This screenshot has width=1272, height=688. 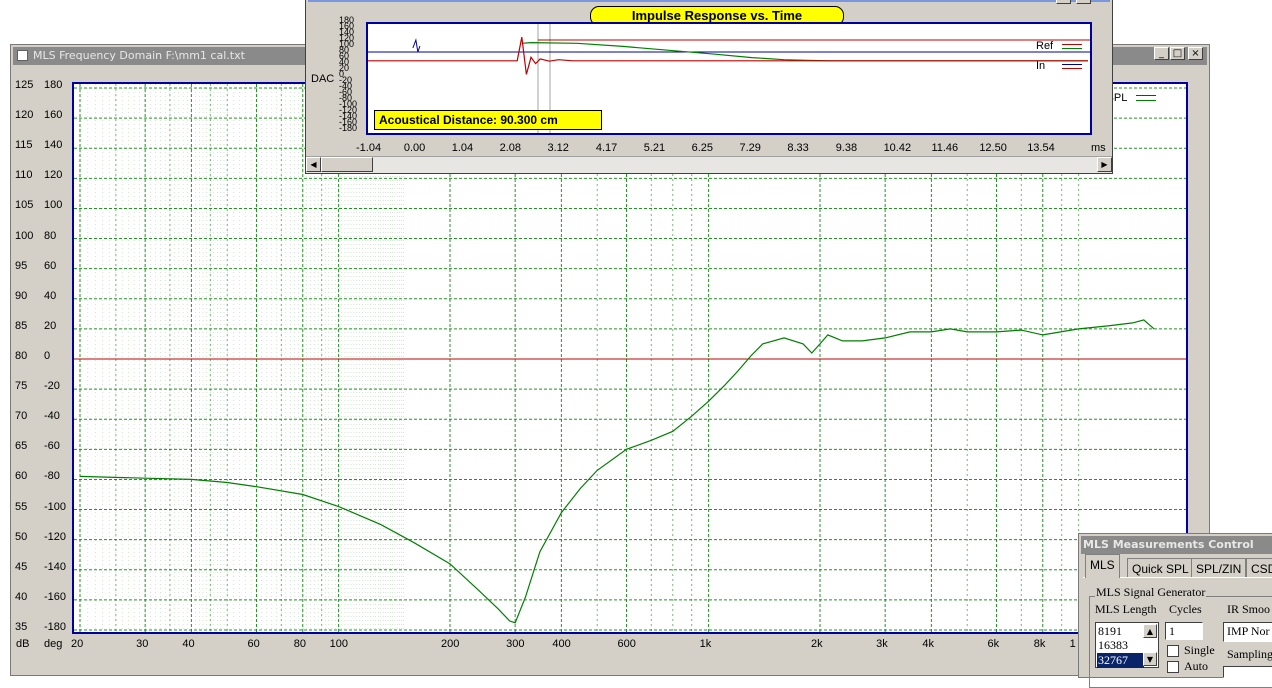 I want to click on db-tick-label: 125, so click(x=24, y=85).